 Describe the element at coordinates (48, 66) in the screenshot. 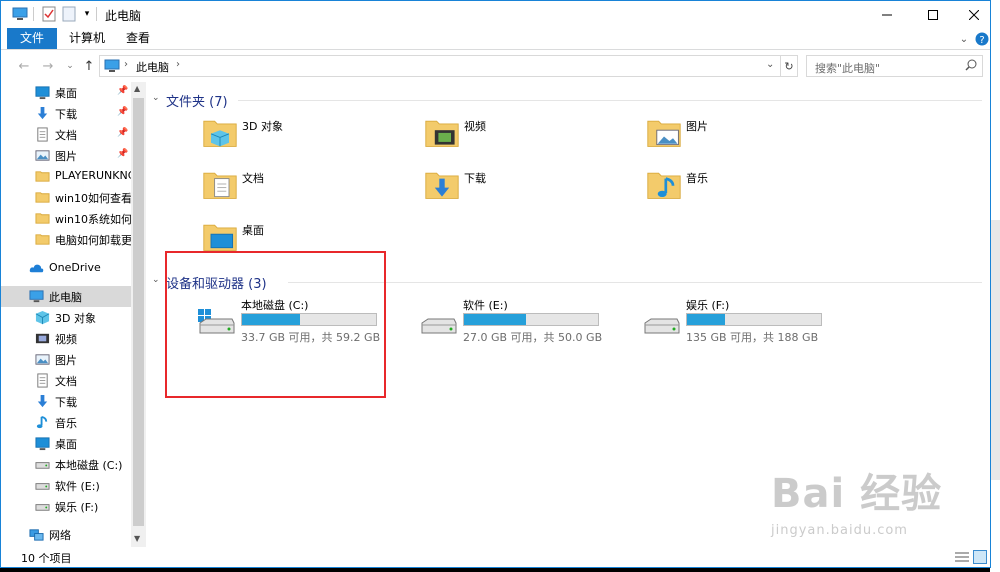

I see `forward-button: →` at that location.